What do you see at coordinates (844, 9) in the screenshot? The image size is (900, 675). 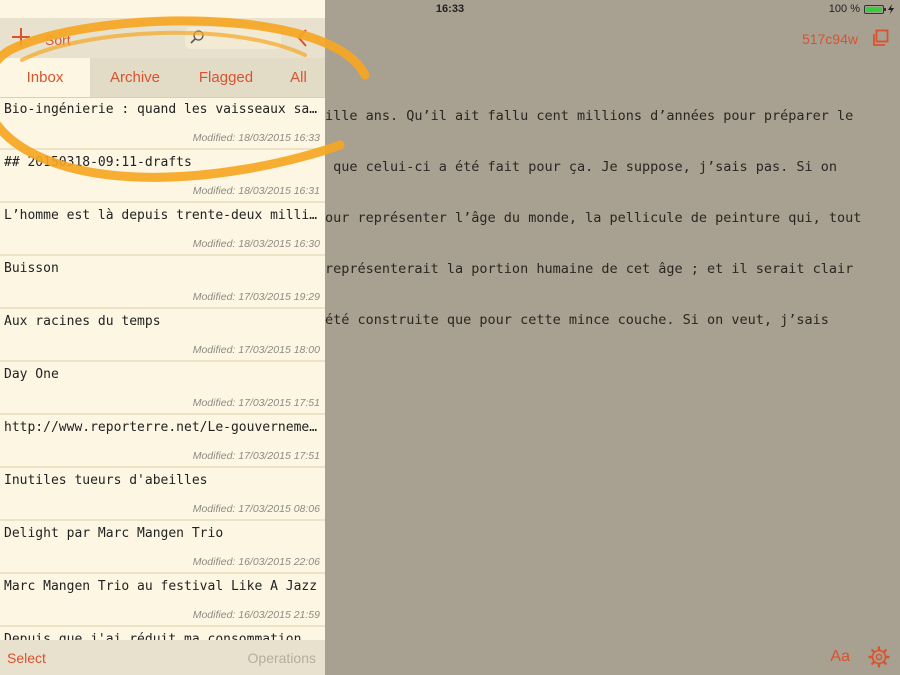 I see `battery-text: 100 %` at bounding box center [844, 9].